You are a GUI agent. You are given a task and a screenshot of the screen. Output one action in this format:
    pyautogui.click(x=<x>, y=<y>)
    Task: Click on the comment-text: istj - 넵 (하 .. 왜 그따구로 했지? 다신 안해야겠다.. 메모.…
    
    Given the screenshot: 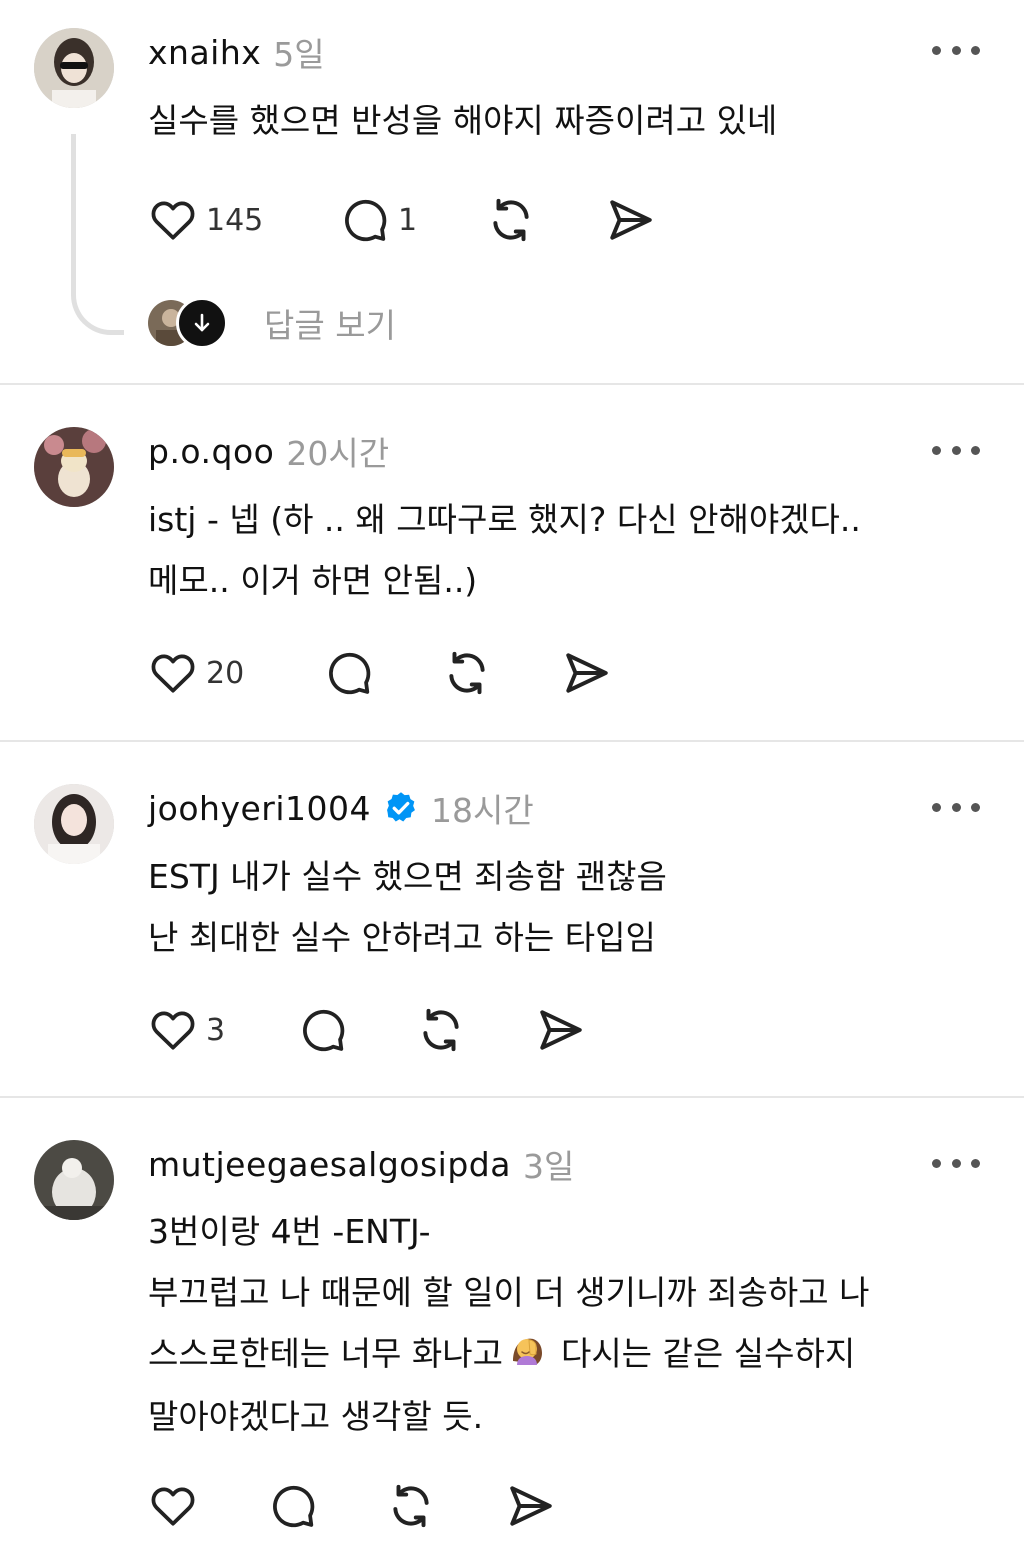 What is the action you would take?
    pyautogui.click(x=504, y=550)
    